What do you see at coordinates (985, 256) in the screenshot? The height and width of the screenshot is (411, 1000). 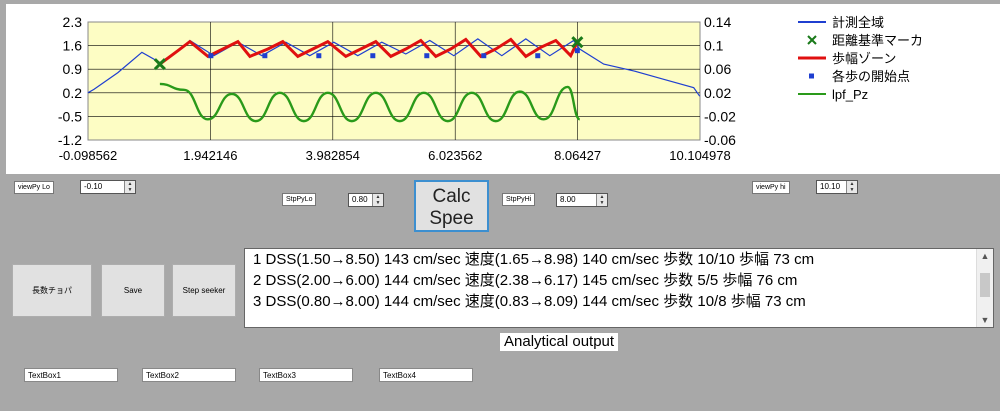 I see `scroll-up-icon: ▲` at bounding box center [985, 256].